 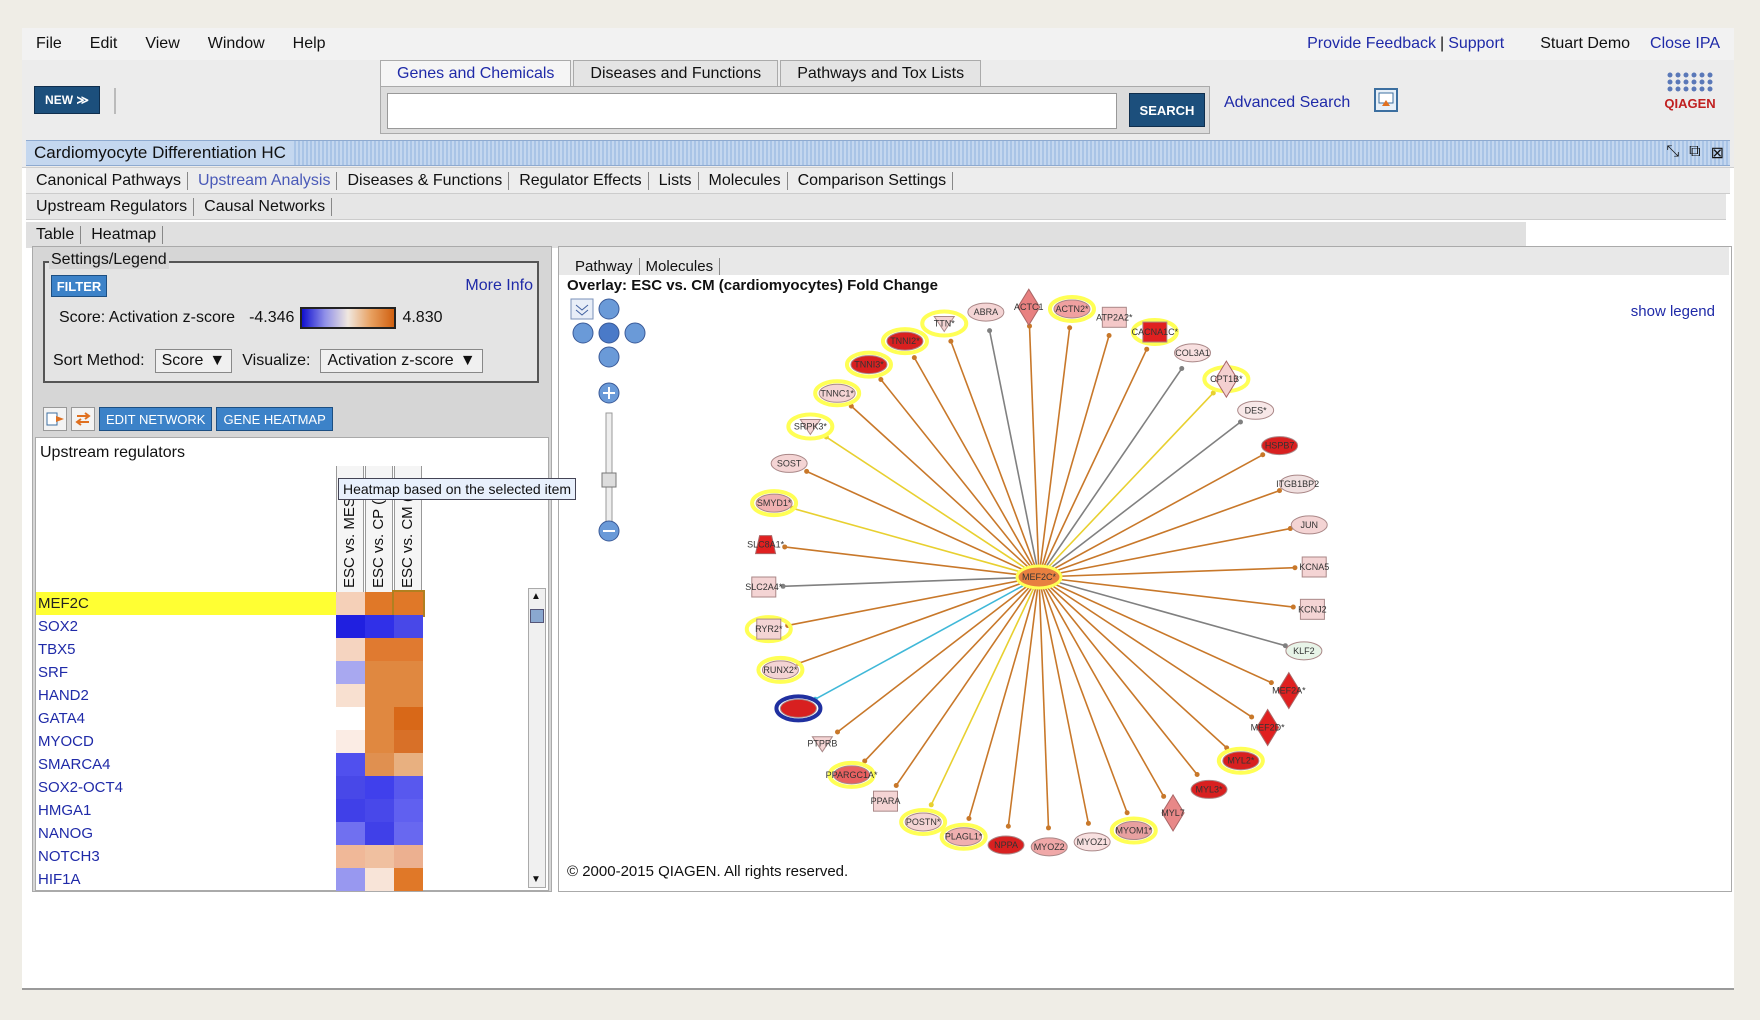 I want to click on network-node: RUNX2*, so click(x=780, y=669).